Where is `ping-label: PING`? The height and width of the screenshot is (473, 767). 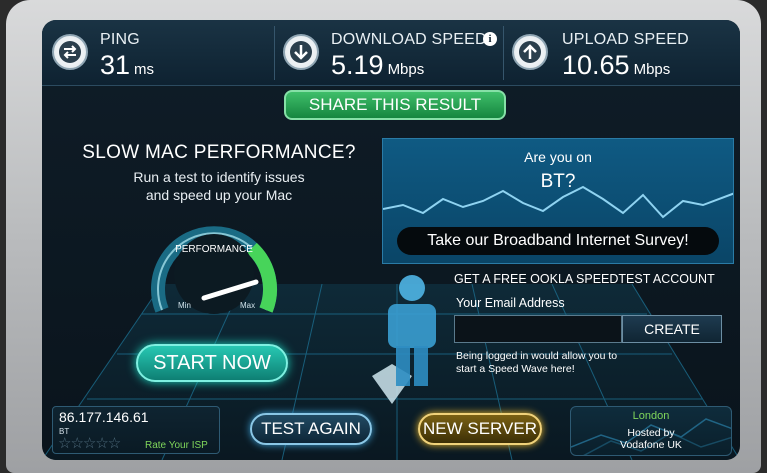
ping-label: PING is located at coordinates (120, 39).